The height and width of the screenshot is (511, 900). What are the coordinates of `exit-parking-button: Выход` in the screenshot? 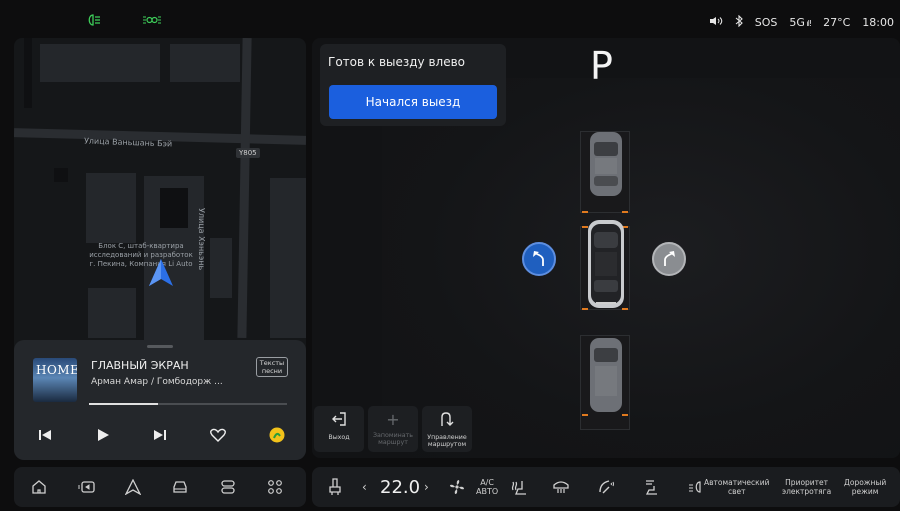 It's located at (339, 429).